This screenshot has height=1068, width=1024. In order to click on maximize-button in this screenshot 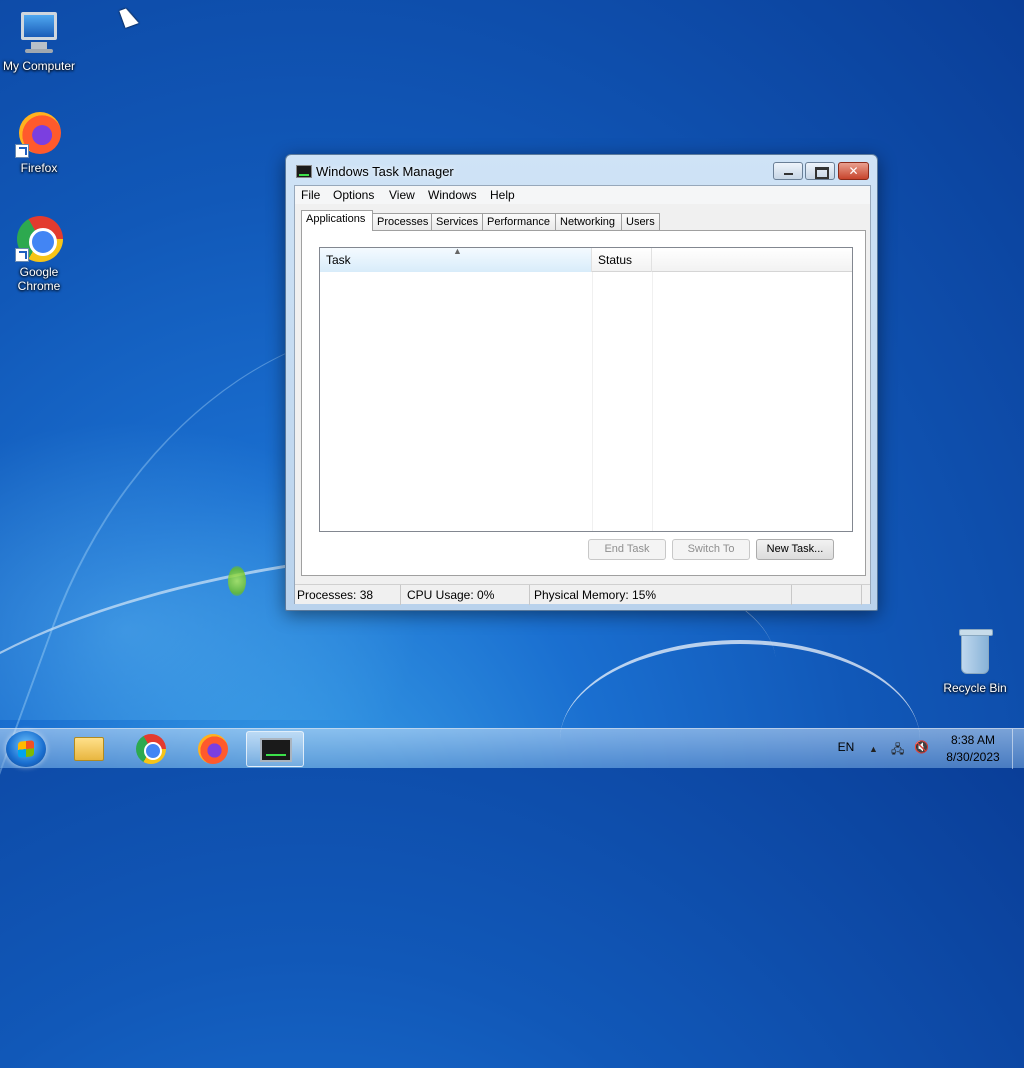, I will do `click(820, 171)`.